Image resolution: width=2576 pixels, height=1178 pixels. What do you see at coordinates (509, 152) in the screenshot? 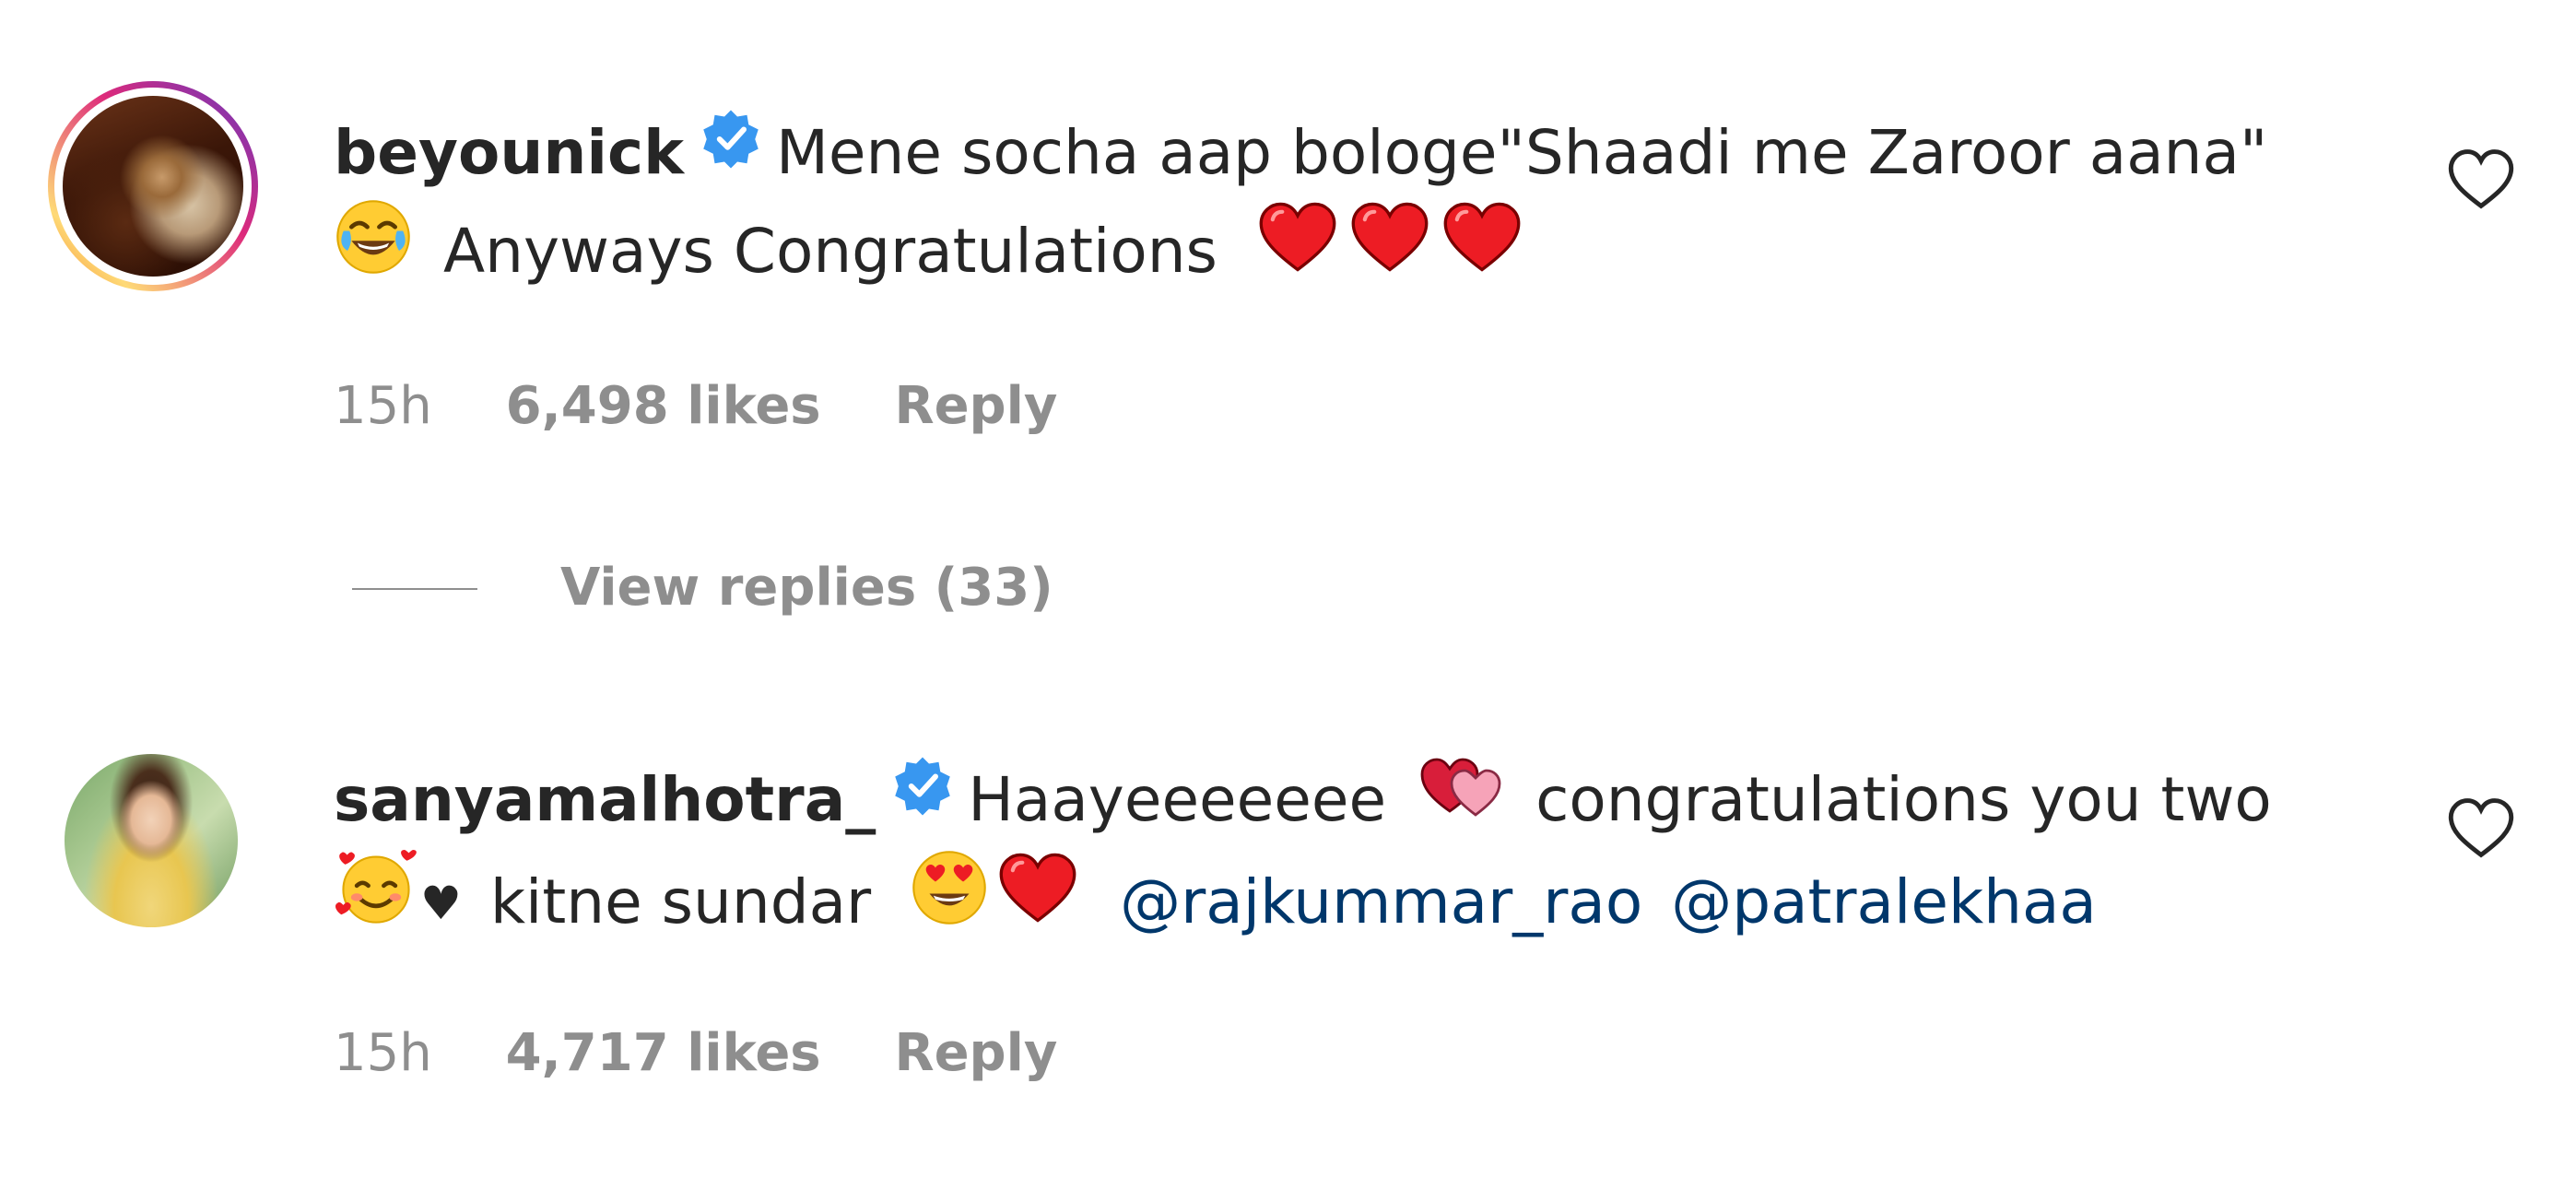
I see `comment-username: beyounick` at bounding box center [509, 152].